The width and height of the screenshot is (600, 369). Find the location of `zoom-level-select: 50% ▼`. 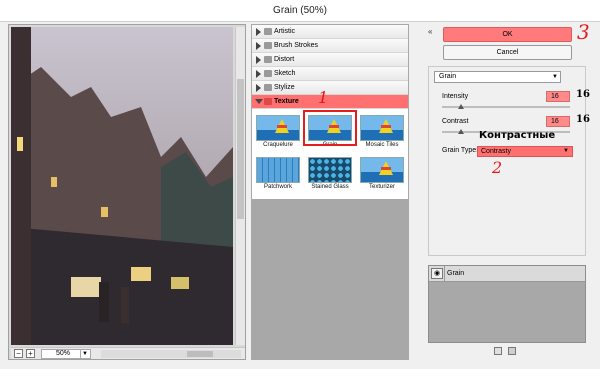

zoom-level-select: 50% ▼ is located at coordinates (66, 354).